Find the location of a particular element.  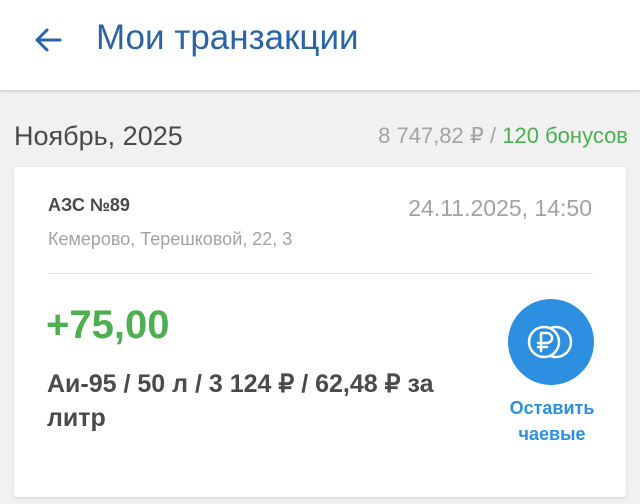

station-address: Кемерово, Терешковой, 22, 3 is located at coordinates (170, 239).